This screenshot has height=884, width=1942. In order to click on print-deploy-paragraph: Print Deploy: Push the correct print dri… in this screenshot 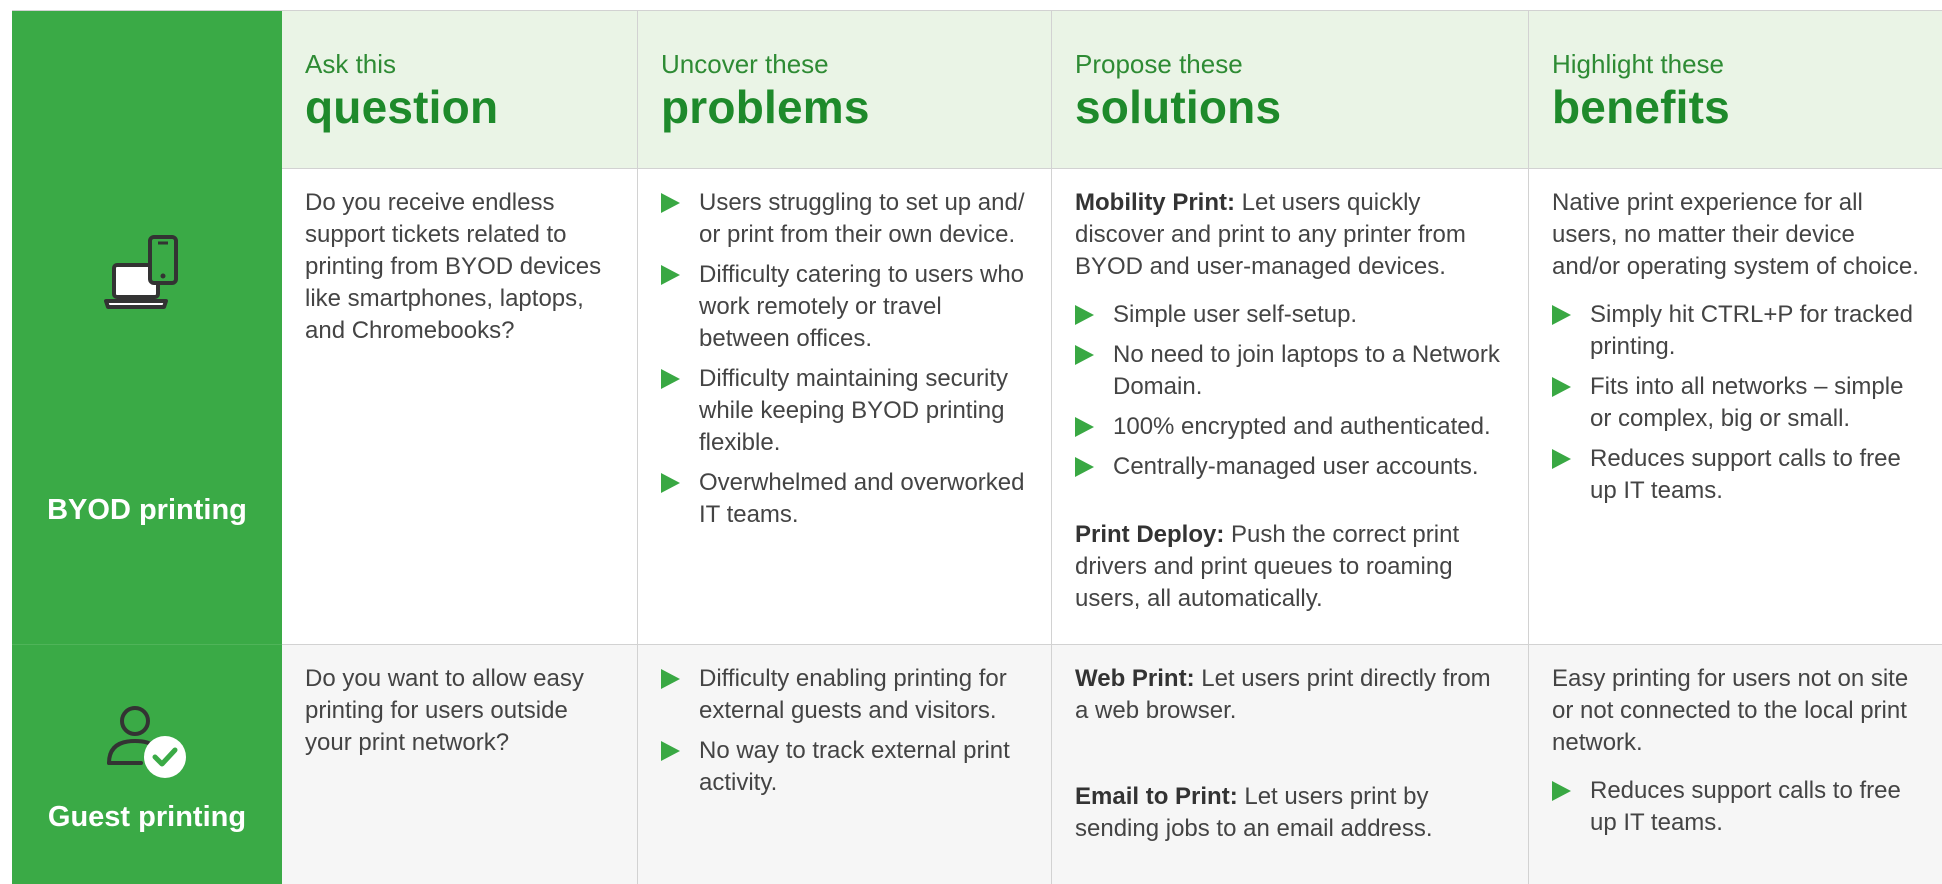, I will do `click(1267, 566)`.